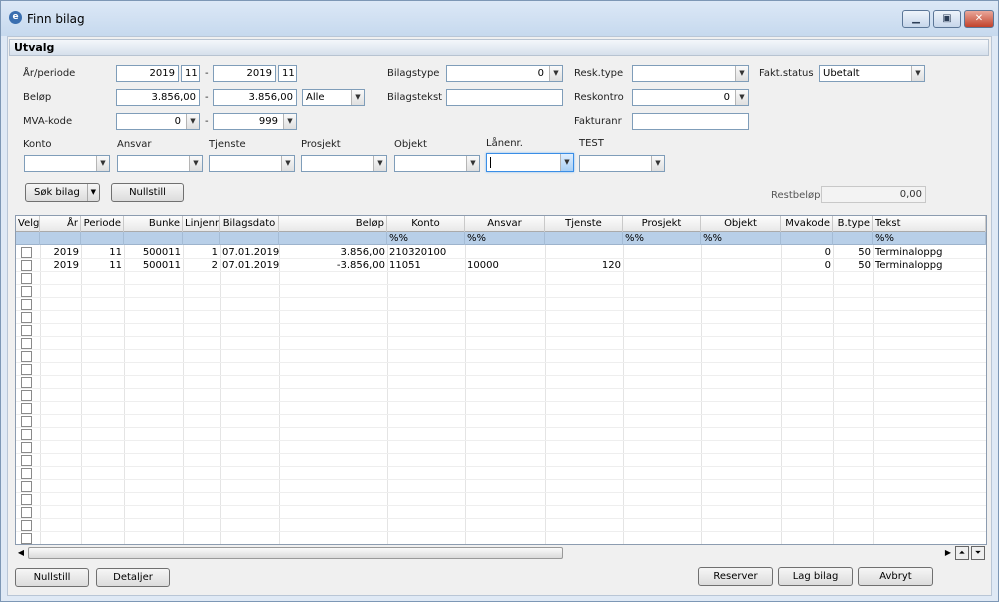 The height and width of the screenshot is (602, 999). Describe the element at coordinates (853, 224) in the screenshot. I see `col-btype: B.type` at that location.